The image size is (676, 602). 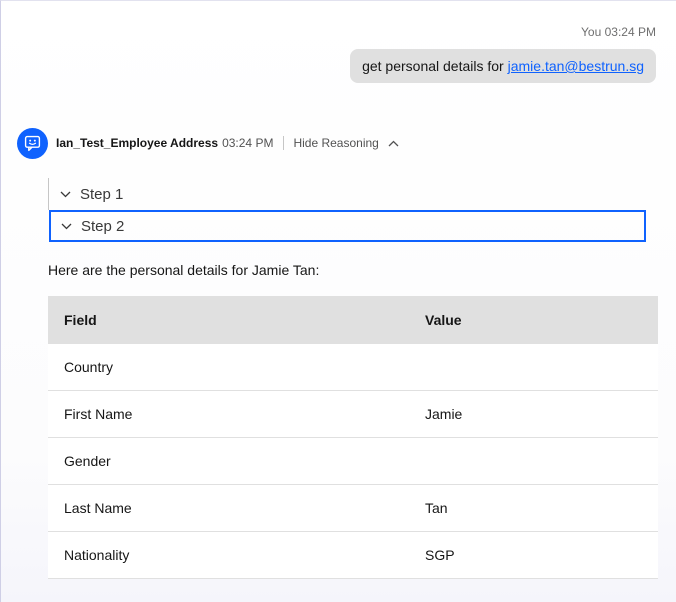 What do you see at coordinates (102, 194) in the screenshot?
I see `step-label: Step 1` at bounding box center [102, 194].